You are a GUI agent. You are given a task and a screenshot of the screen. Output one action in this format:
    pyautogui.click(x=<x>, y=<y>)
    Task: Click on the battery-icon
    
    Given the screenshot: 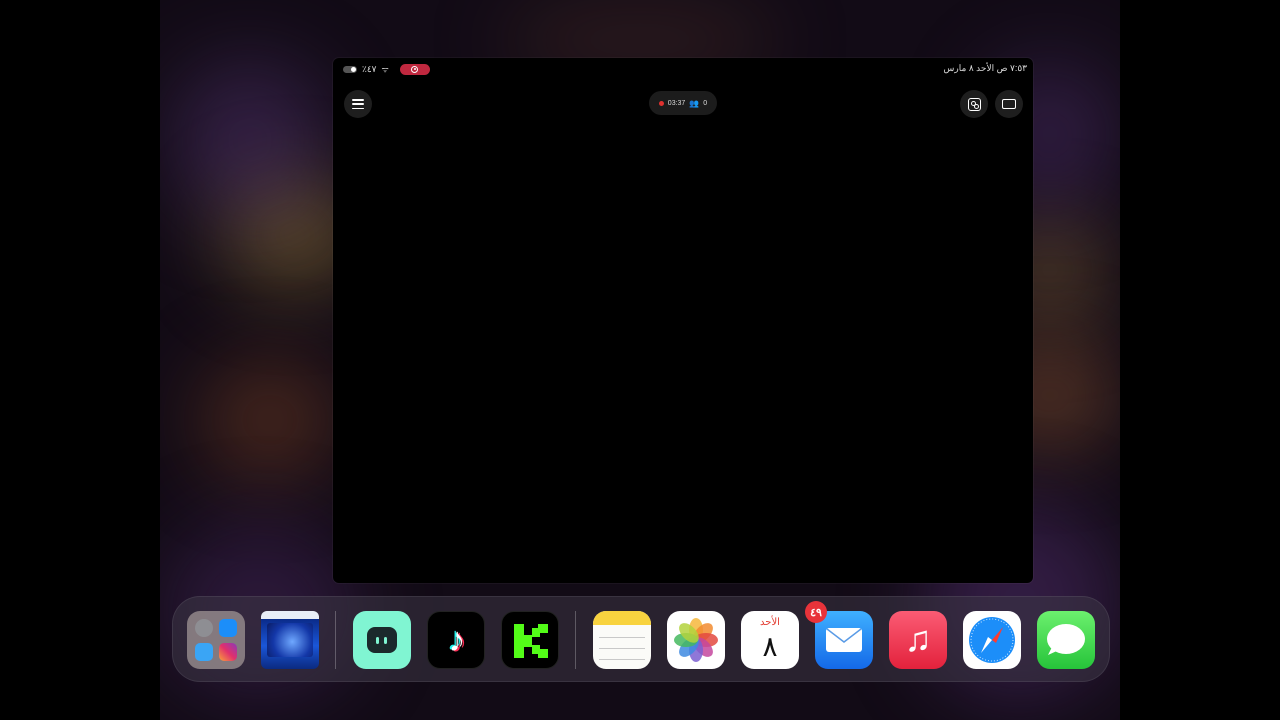 What is the action you would take?
    pyautogui.click(x=350, y=69)
    